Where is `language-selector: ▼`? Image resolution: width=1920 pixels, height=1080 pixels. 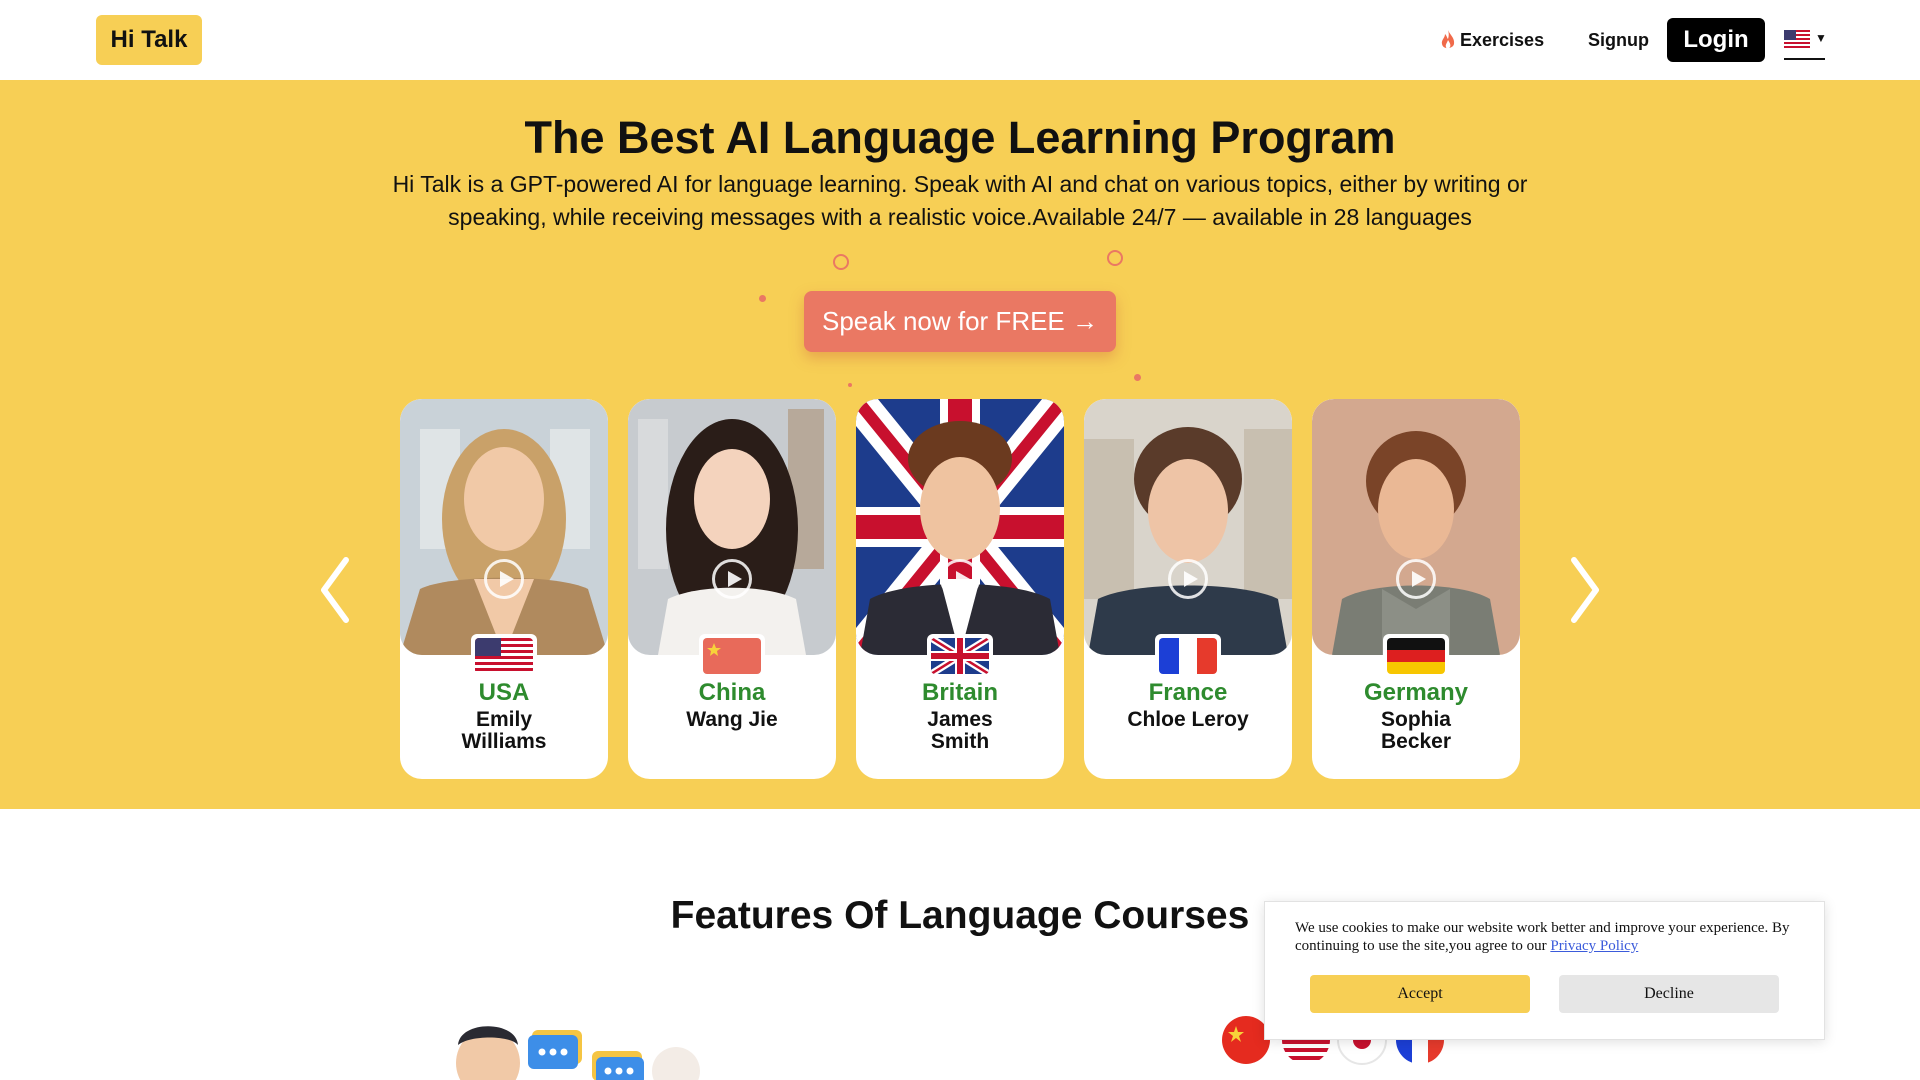
language-selector: ▼ is located at coordinates (1805, 43).